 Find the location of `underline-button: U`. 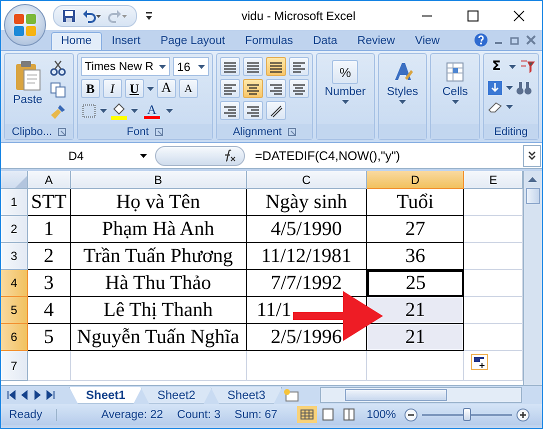

underline-button: U is located at coordinates (134, 88).